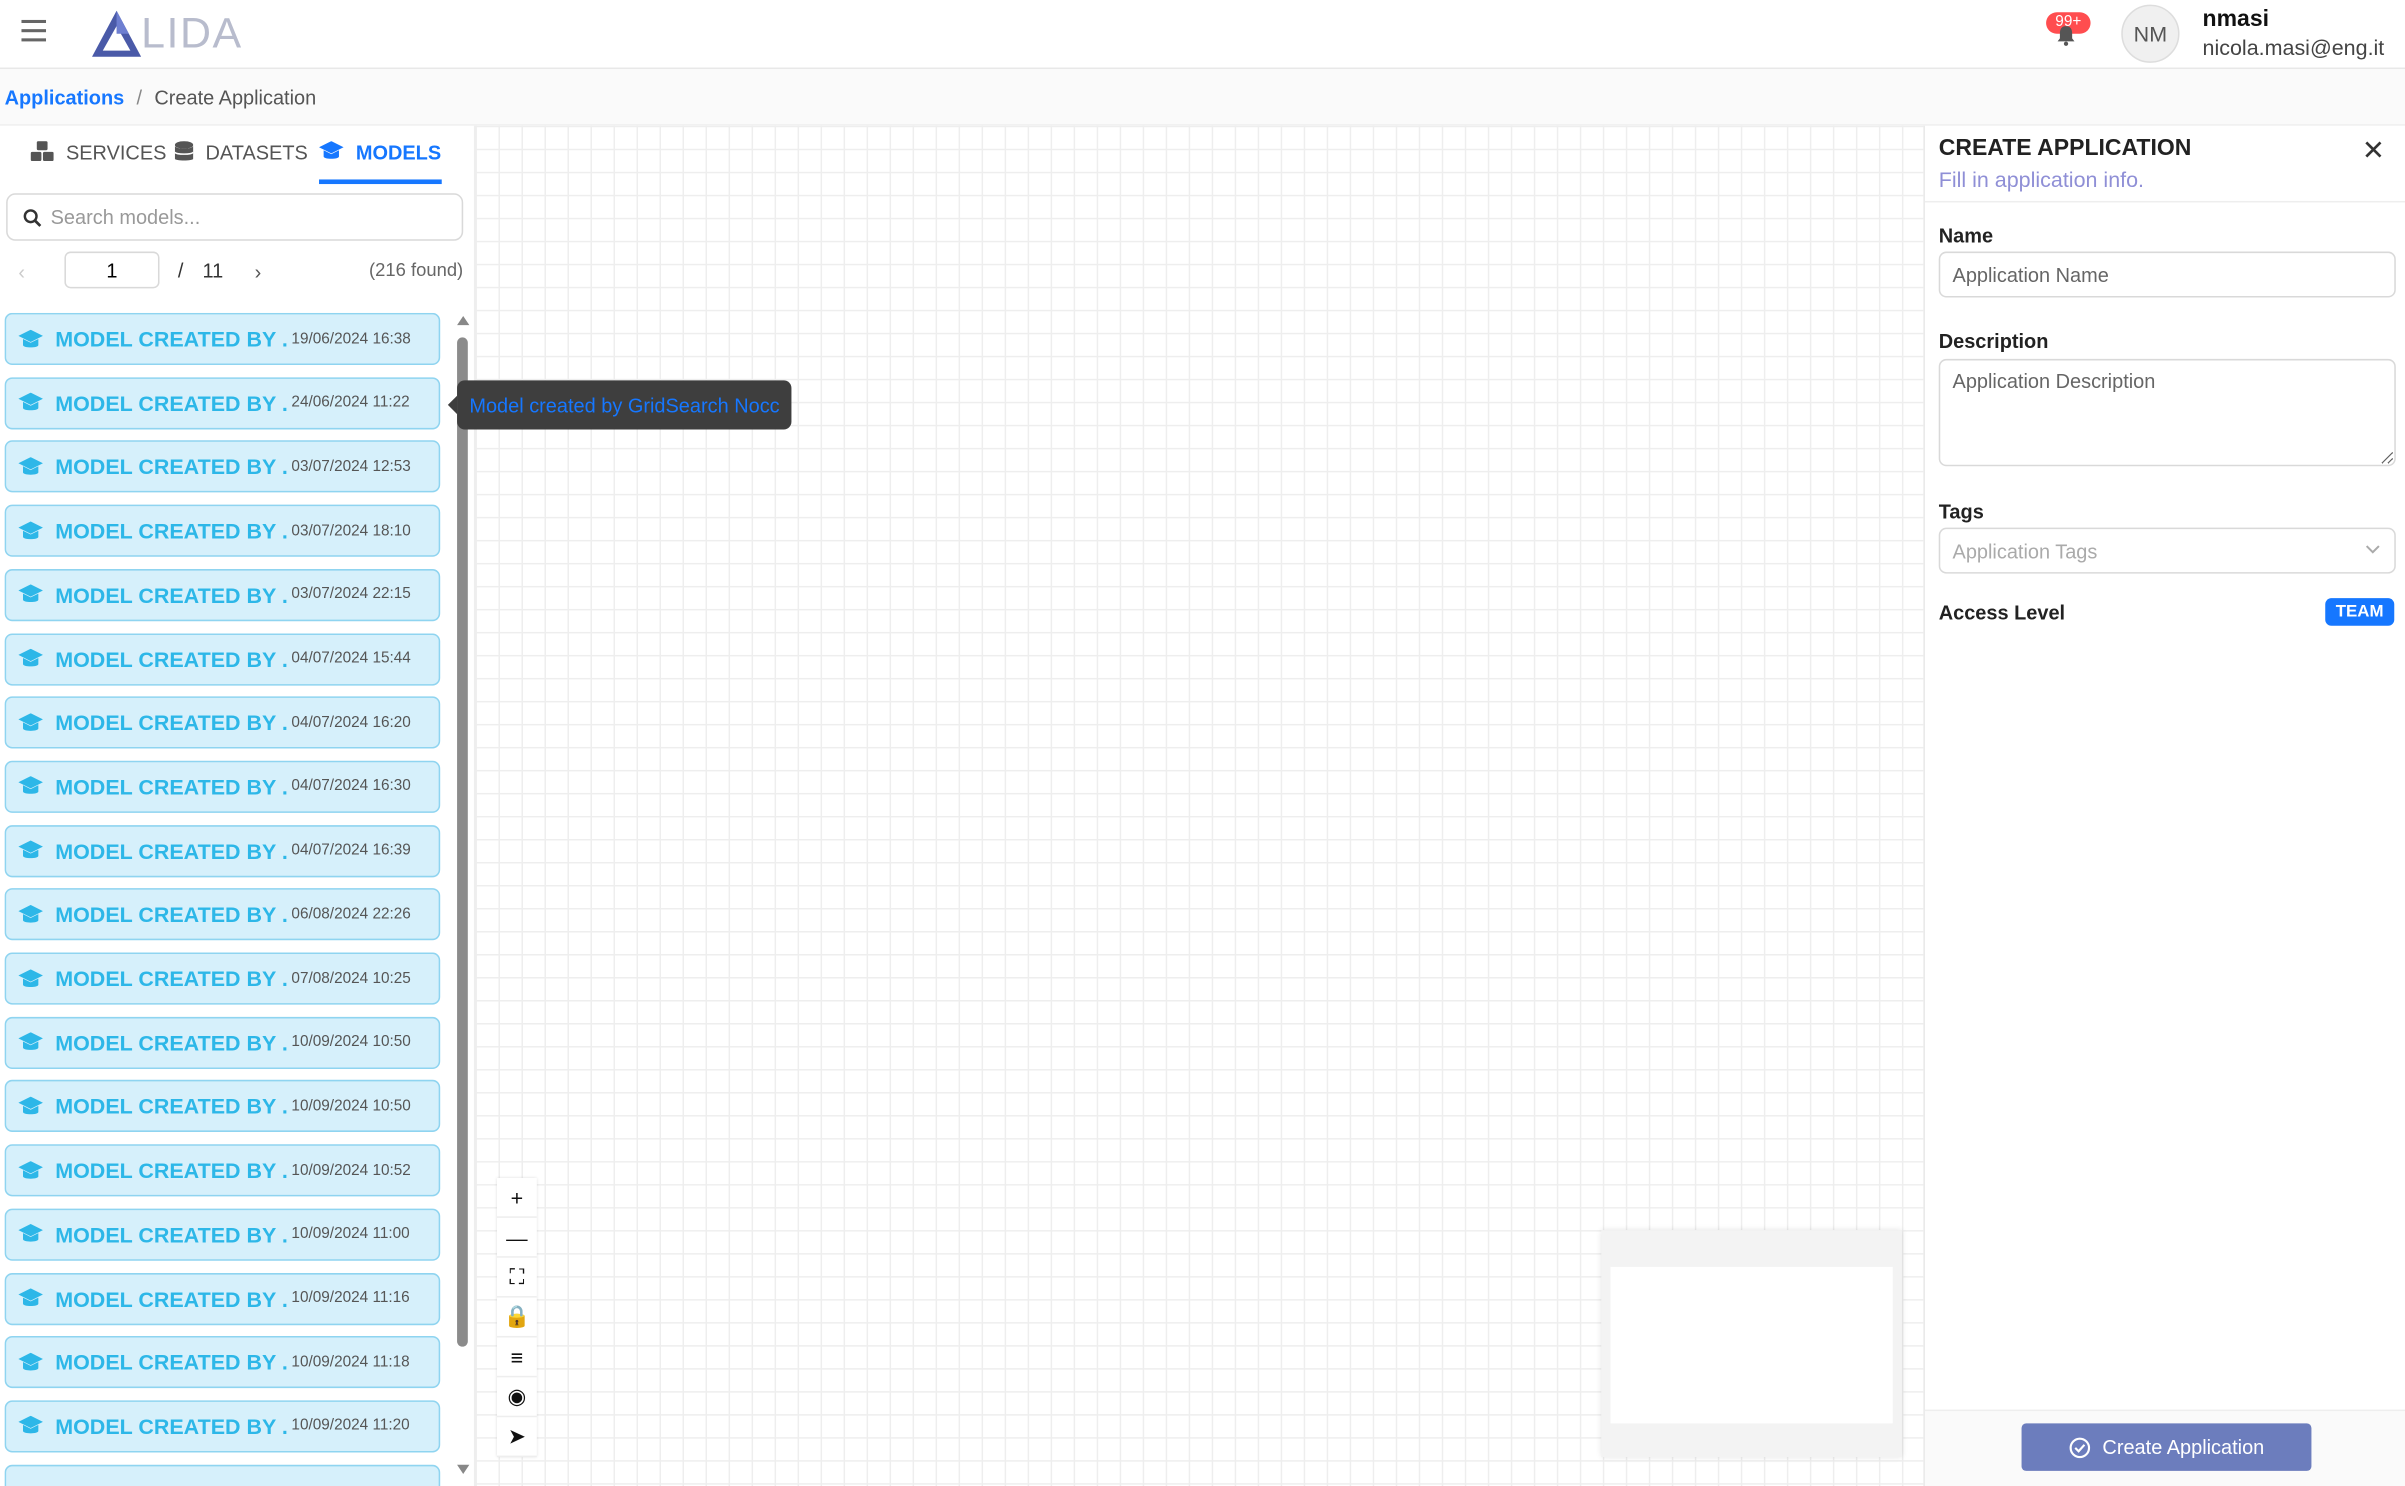 The width and height of the screenshot is (2405, 1486). What do you see at coordinates (463, 320) in the screenshot?
I see `scroll-up-icon` at bounding box center [463, 320].